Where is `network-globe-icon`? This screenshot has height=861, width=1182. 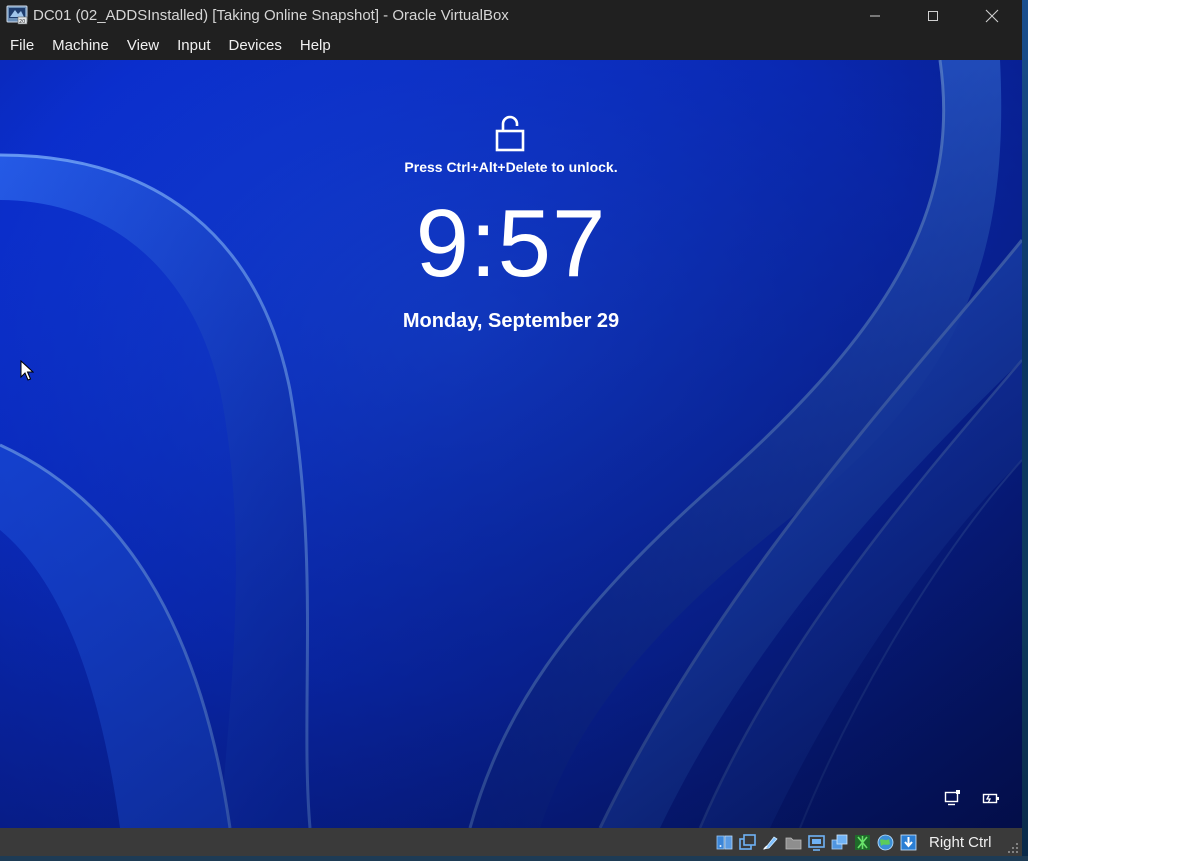
network-globe-icon is located at coordinates (885, 842).